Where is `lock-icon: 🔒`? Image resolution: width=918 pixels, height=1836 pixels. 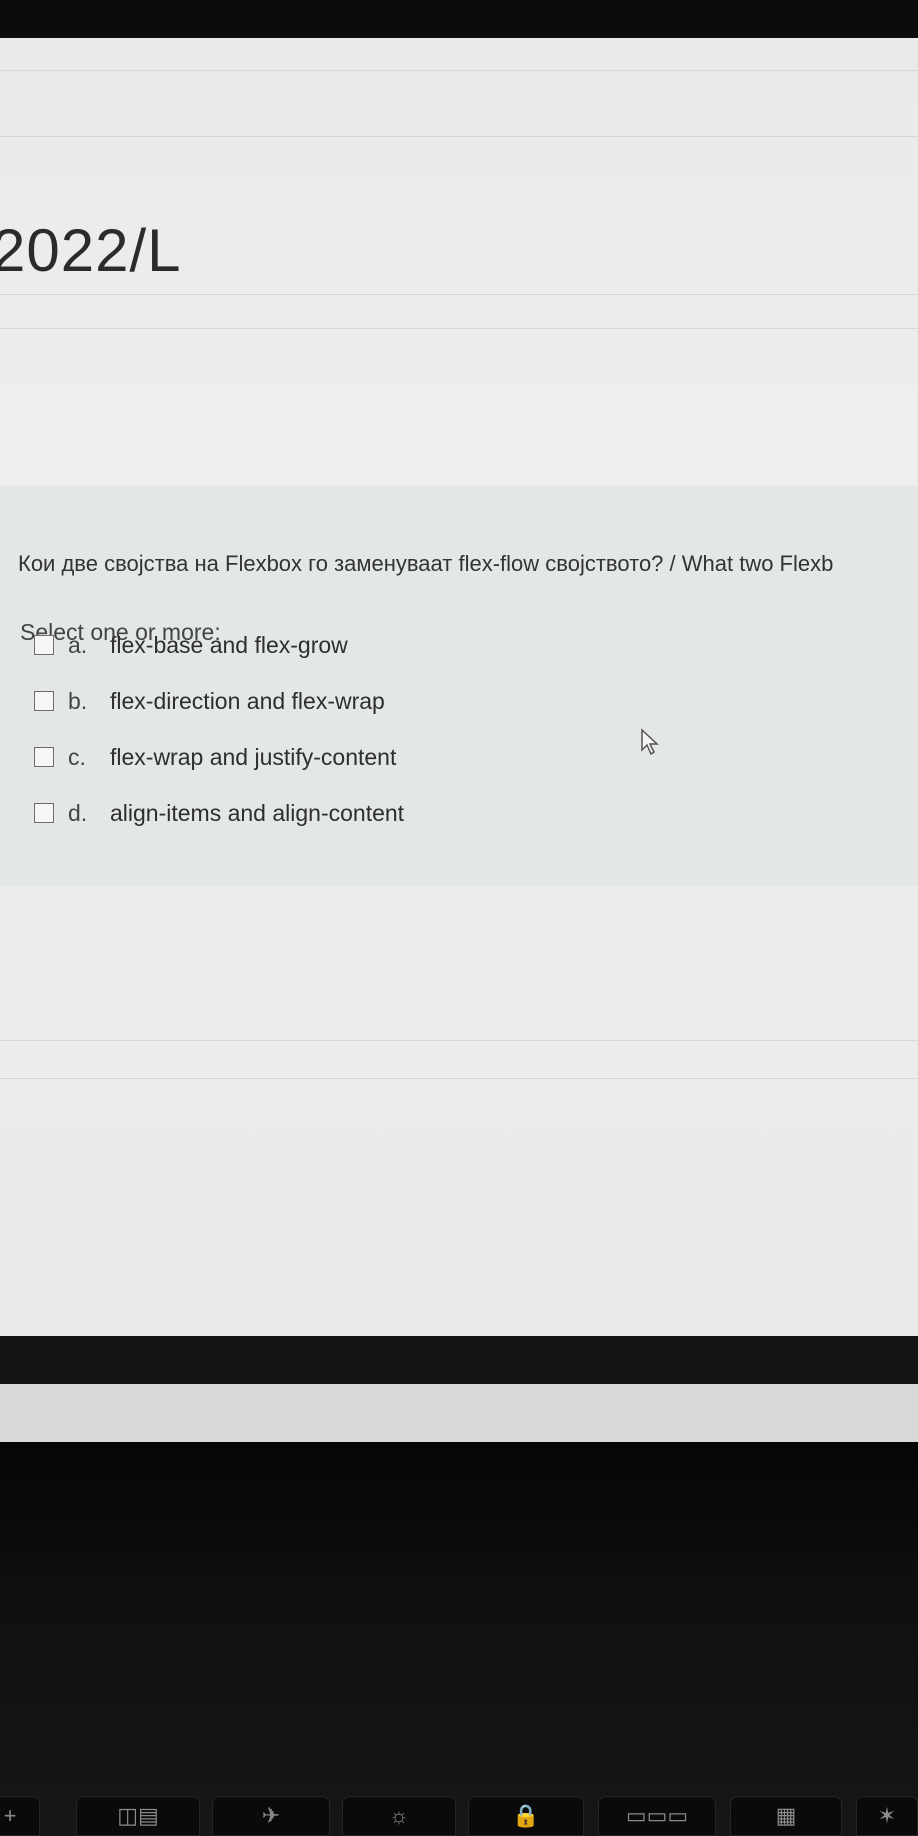 lock-icon: 🔒 is located at coordinates (526, 1816).